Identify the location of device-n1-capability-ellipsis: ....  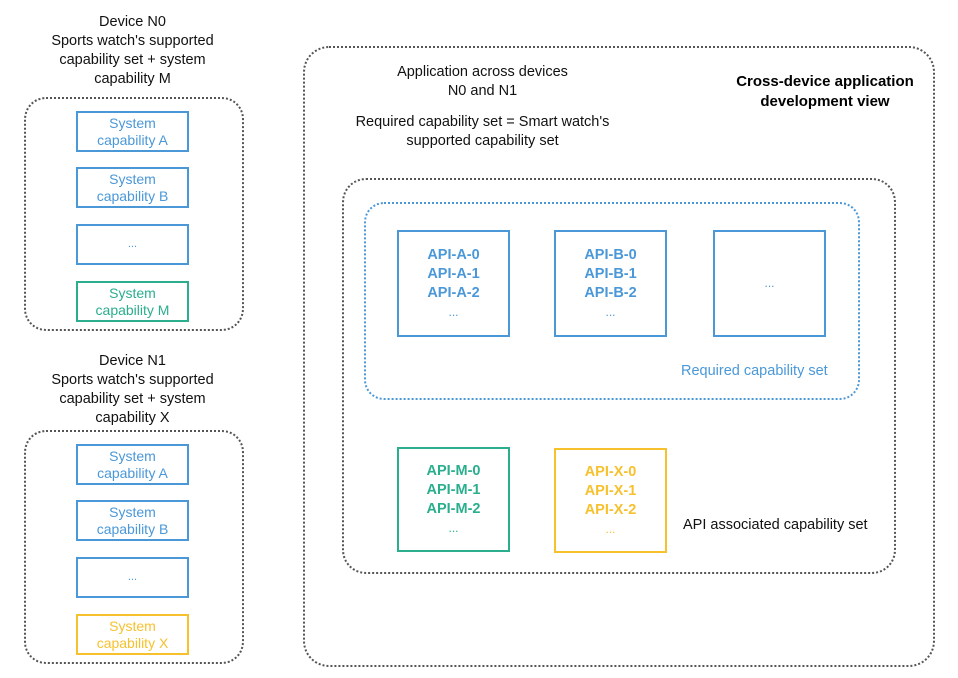
(132, 577).